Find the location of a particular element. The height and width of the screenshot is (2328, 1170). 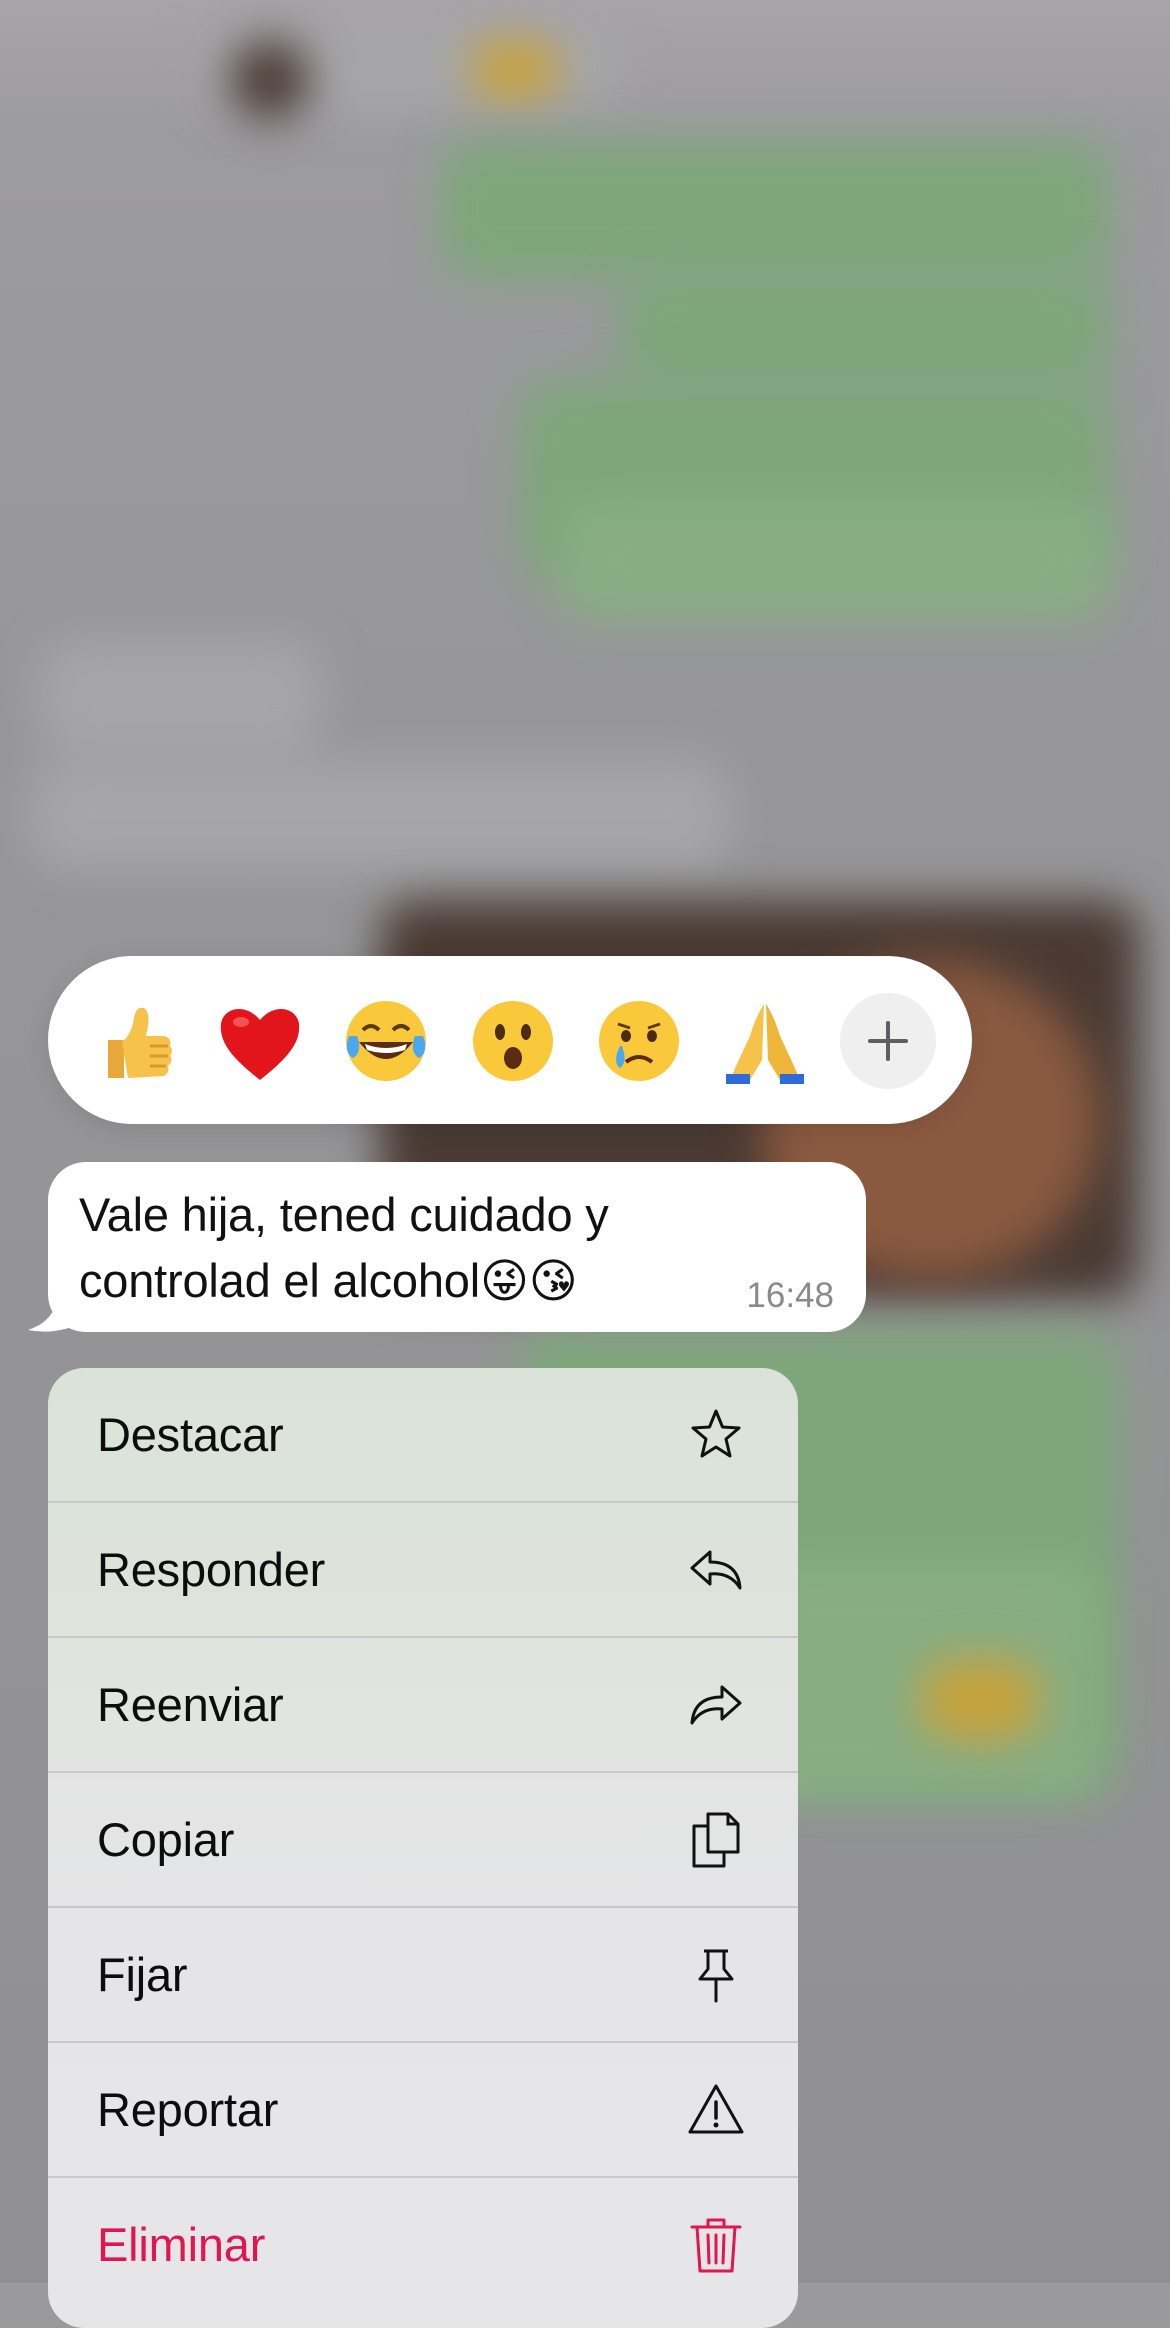

menu-item-label: Copiar is located at coordinates (166, 1839).